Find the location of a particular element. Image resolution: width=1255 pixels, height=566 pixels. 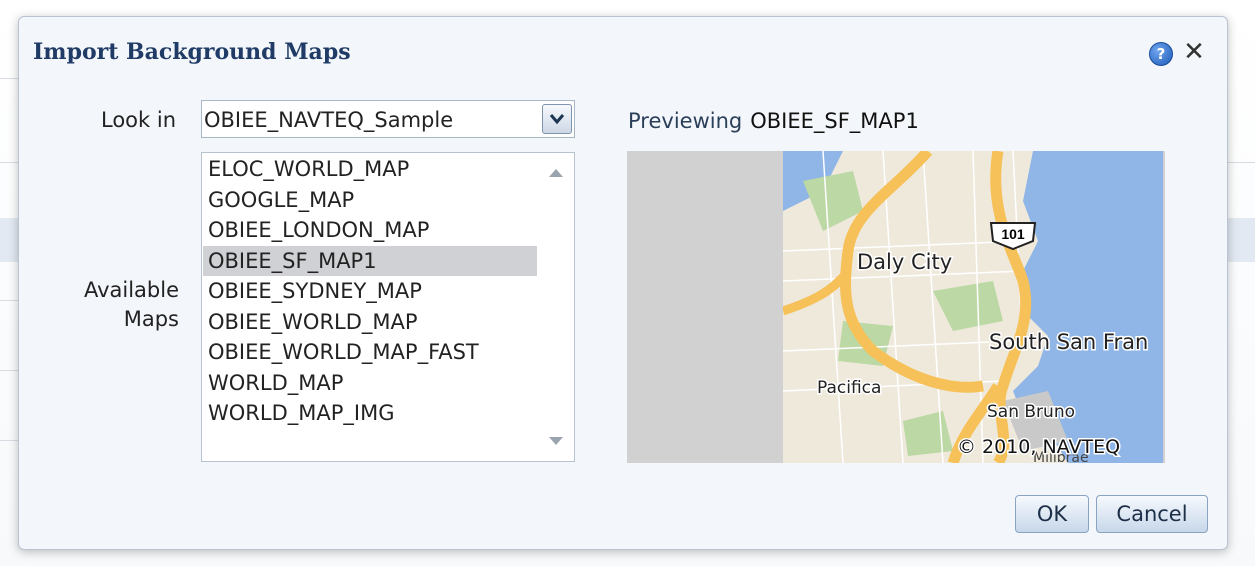

list-item: OBIEE_WORLD_MAP is located at coordinates (370, 322).